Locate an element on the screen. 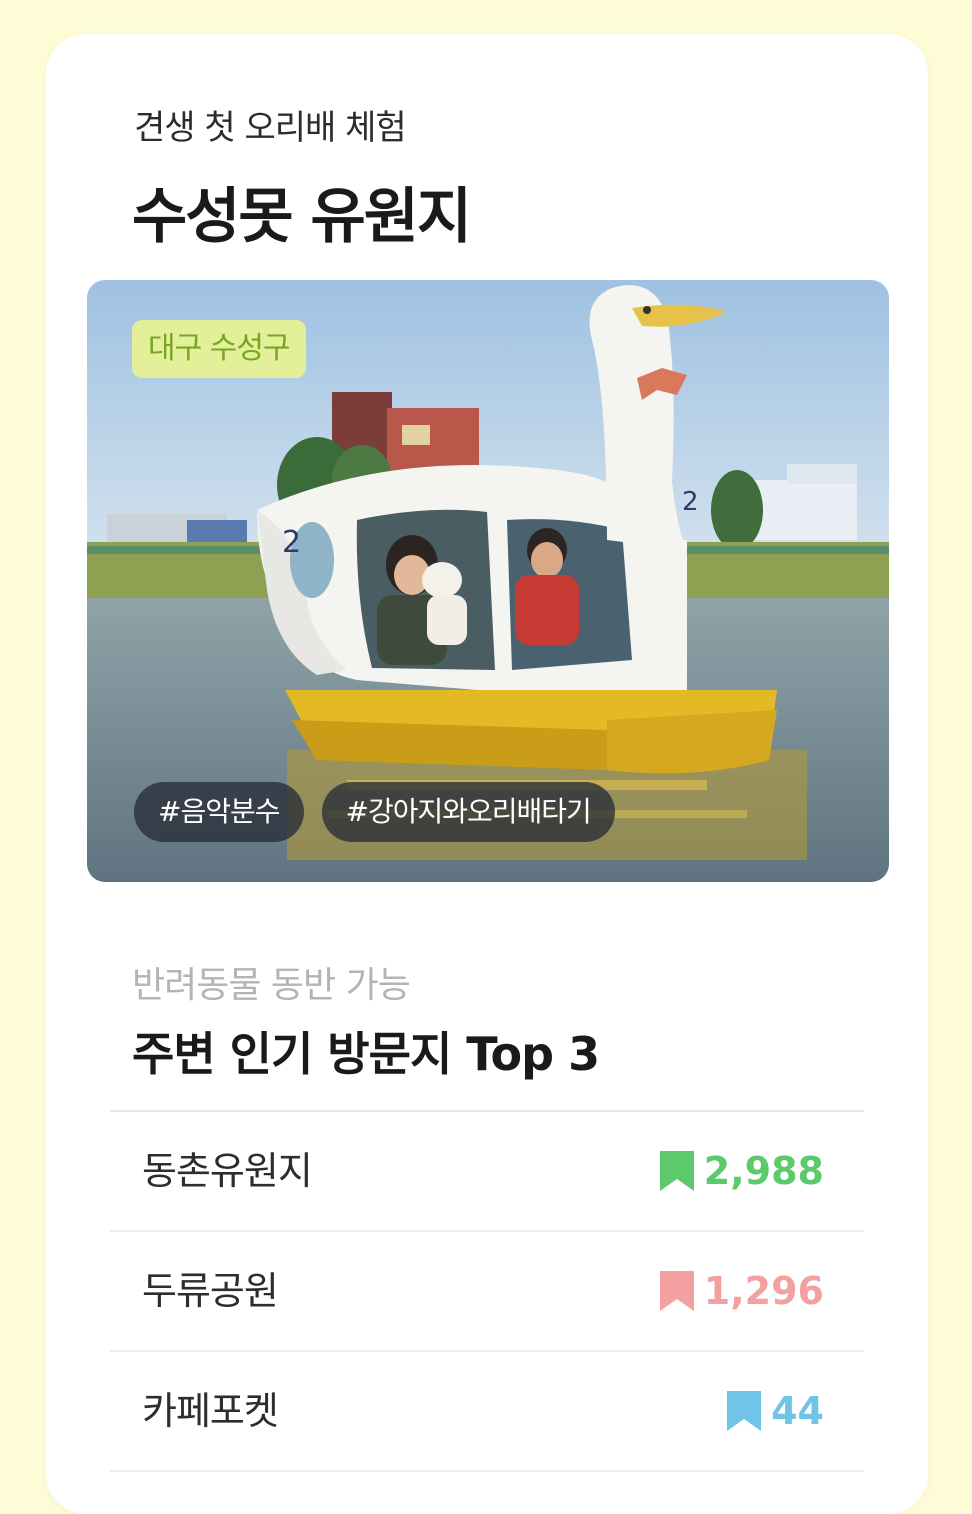 The image size is (972, 1514). bookmark-count: 44 is located at coordinates (775, 1411).